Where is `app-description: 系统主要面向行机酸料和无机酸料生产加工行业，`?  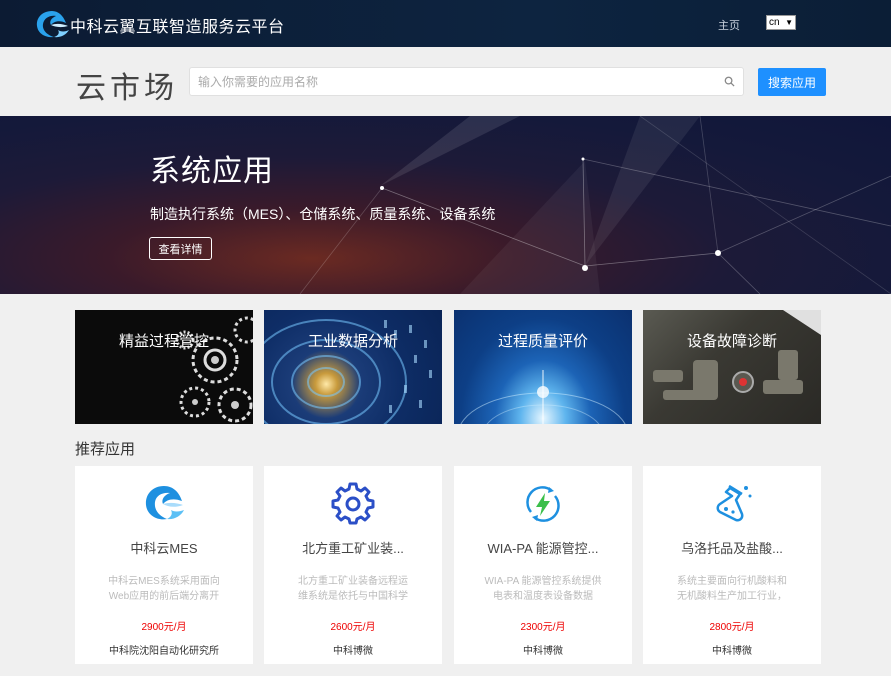 app-description: 系统主要面向行机酸料和无机酸料生产加工行业， is located at coordinates (732, 589).